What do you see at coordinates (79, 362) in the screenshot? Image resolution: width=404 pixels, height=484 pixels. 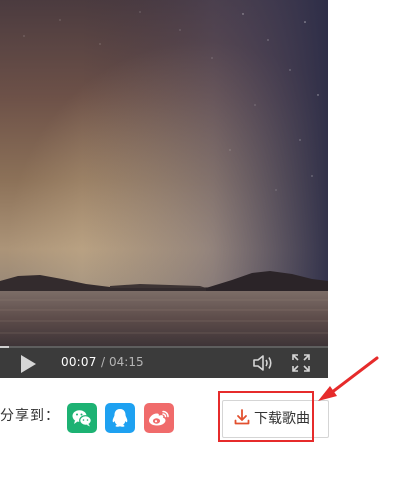 I see `current-time: 00:07` at bounding box center [79, 362].